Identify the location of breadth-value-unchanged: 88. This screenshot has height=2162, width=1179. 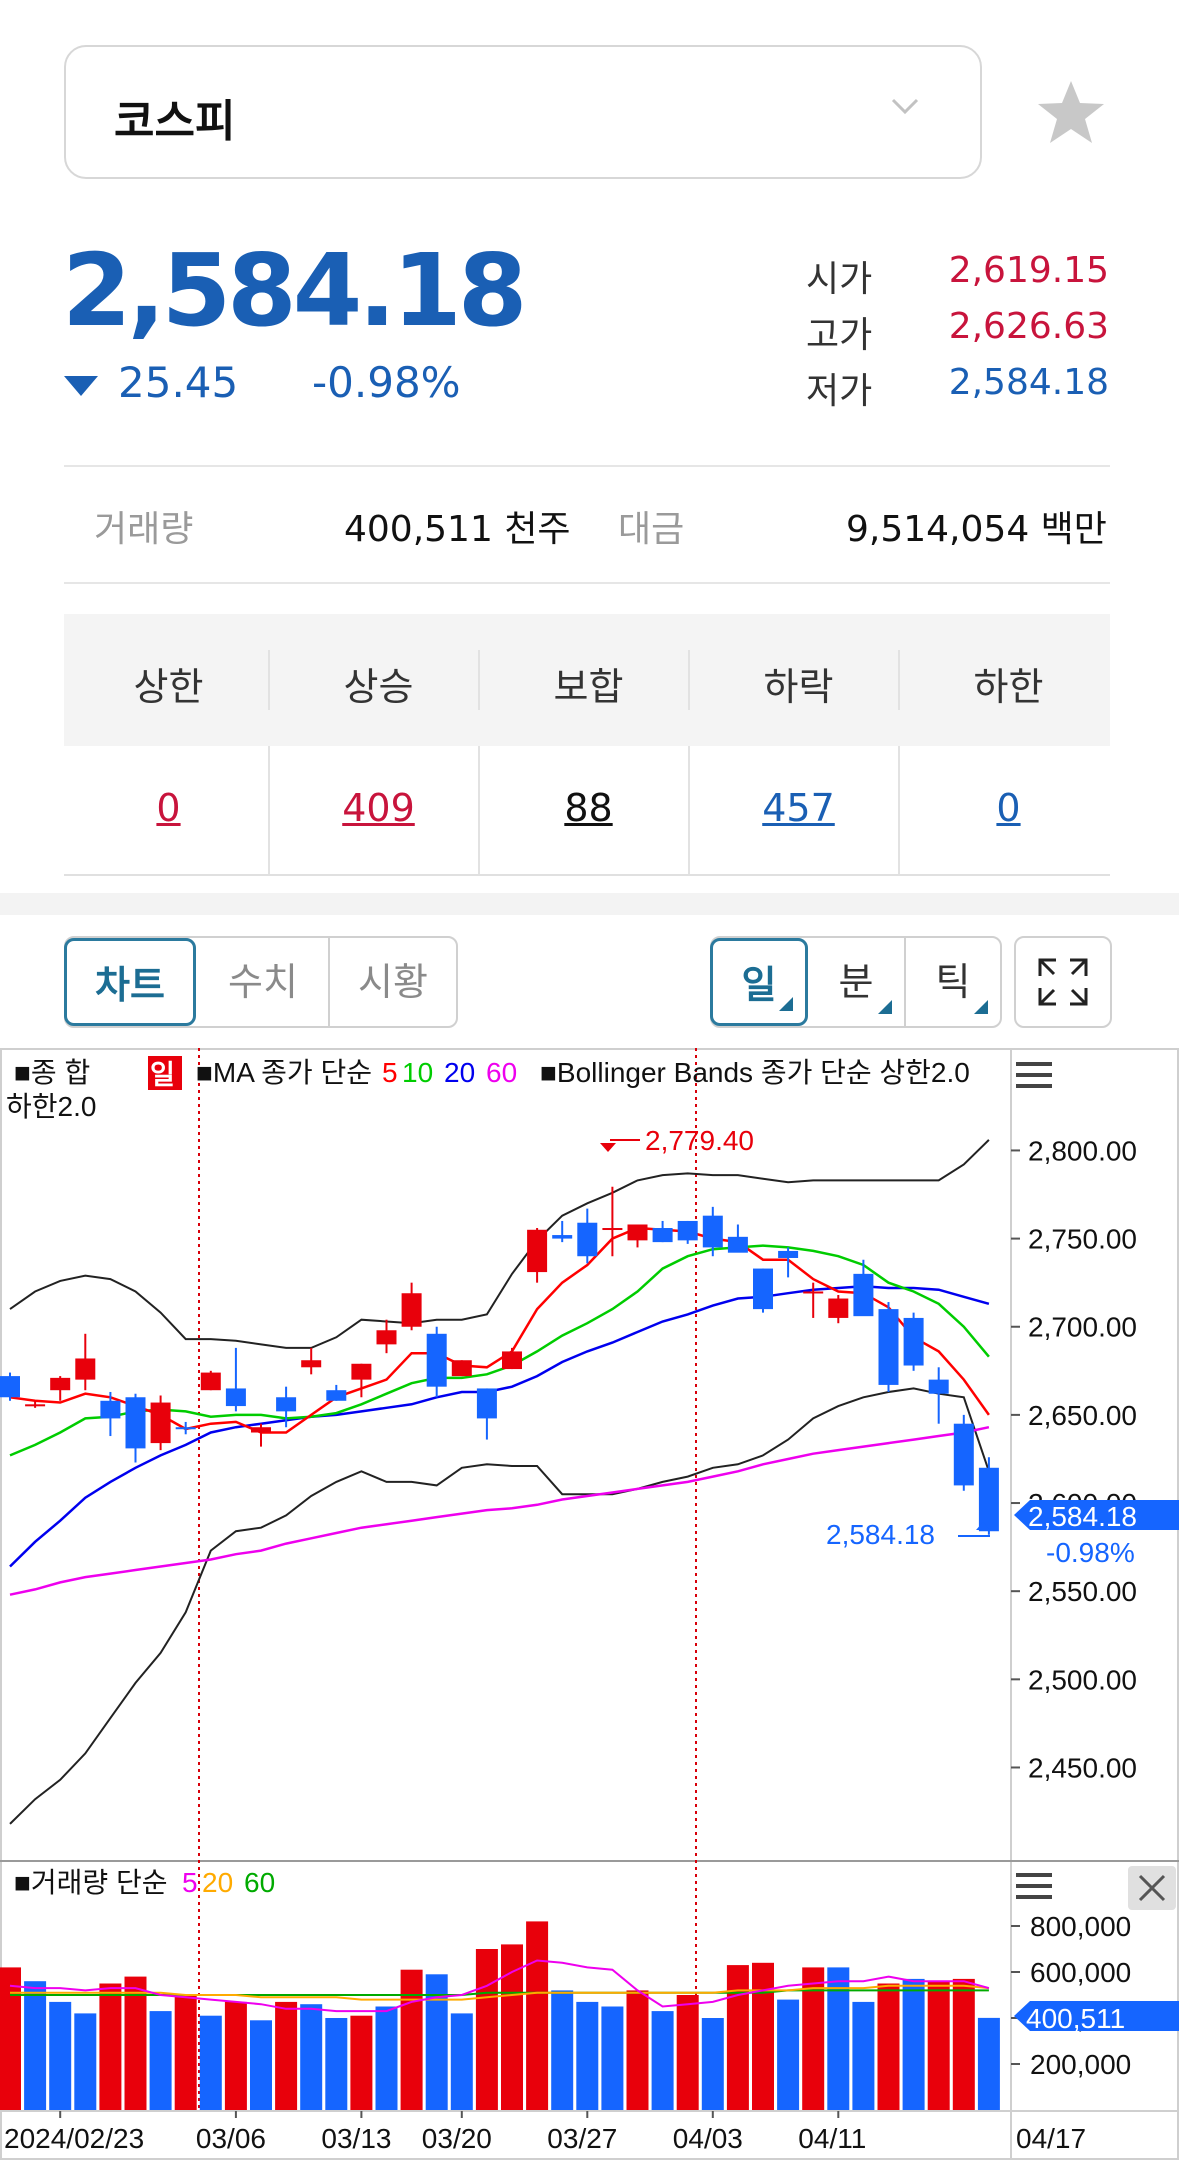
(588, 808).